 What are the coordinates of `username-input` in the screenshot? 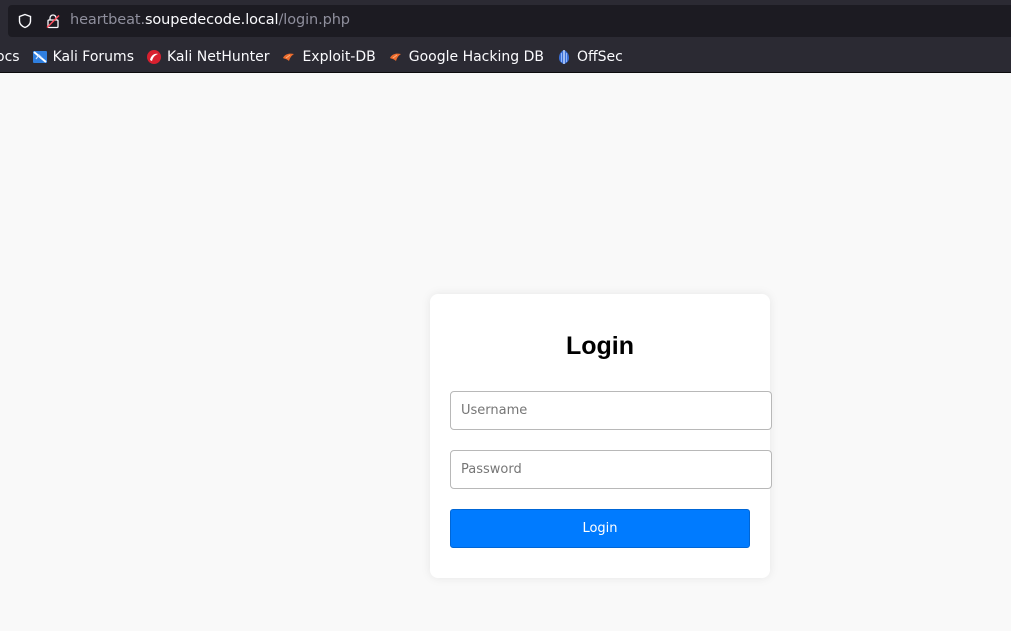 It's located at (611, 410).